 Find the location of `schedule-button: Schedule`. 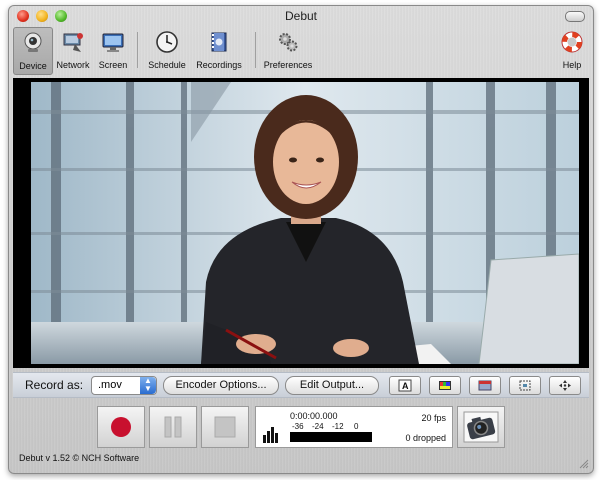

schedule-button: Schedule is located at coordinates (167, 50).